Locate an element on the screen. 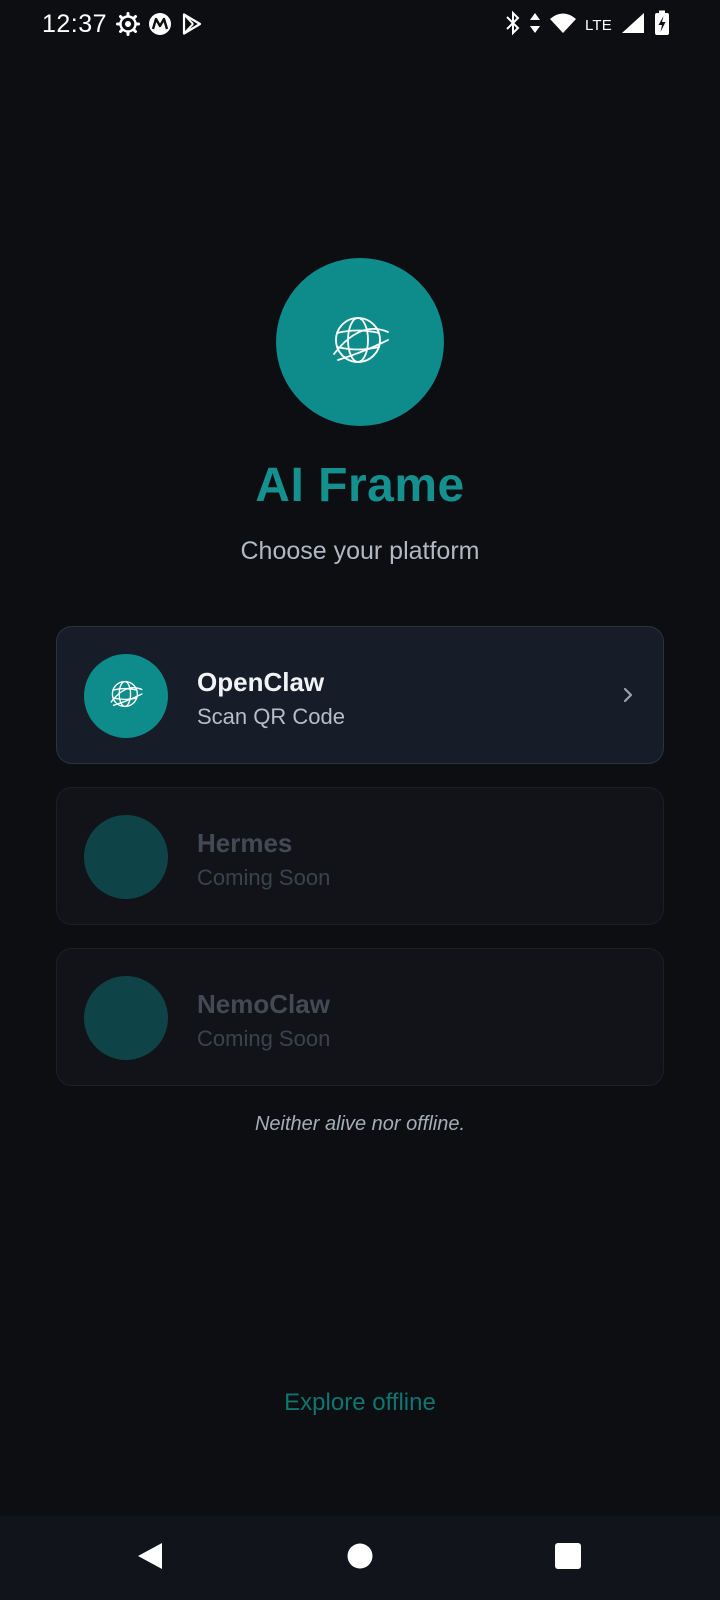 The height and width of the screenshot is (1600, 720). back-icon is located at coordinates (150, 1558).